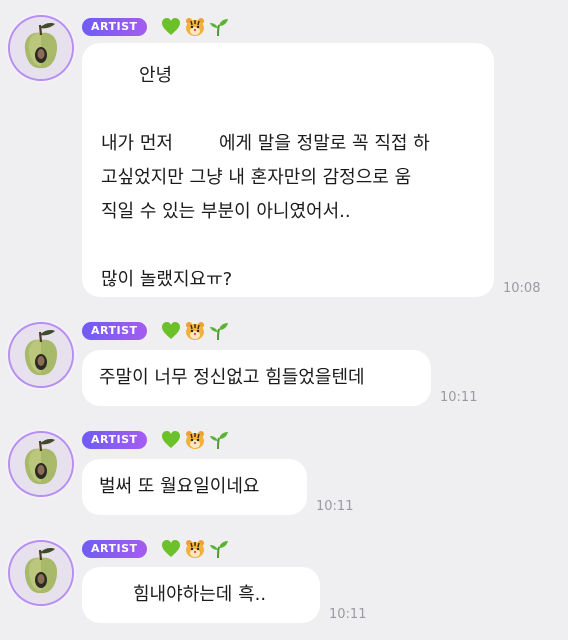 The image size is (568, 640). I want to click on message-header: ARTIST, so click(155, 549).